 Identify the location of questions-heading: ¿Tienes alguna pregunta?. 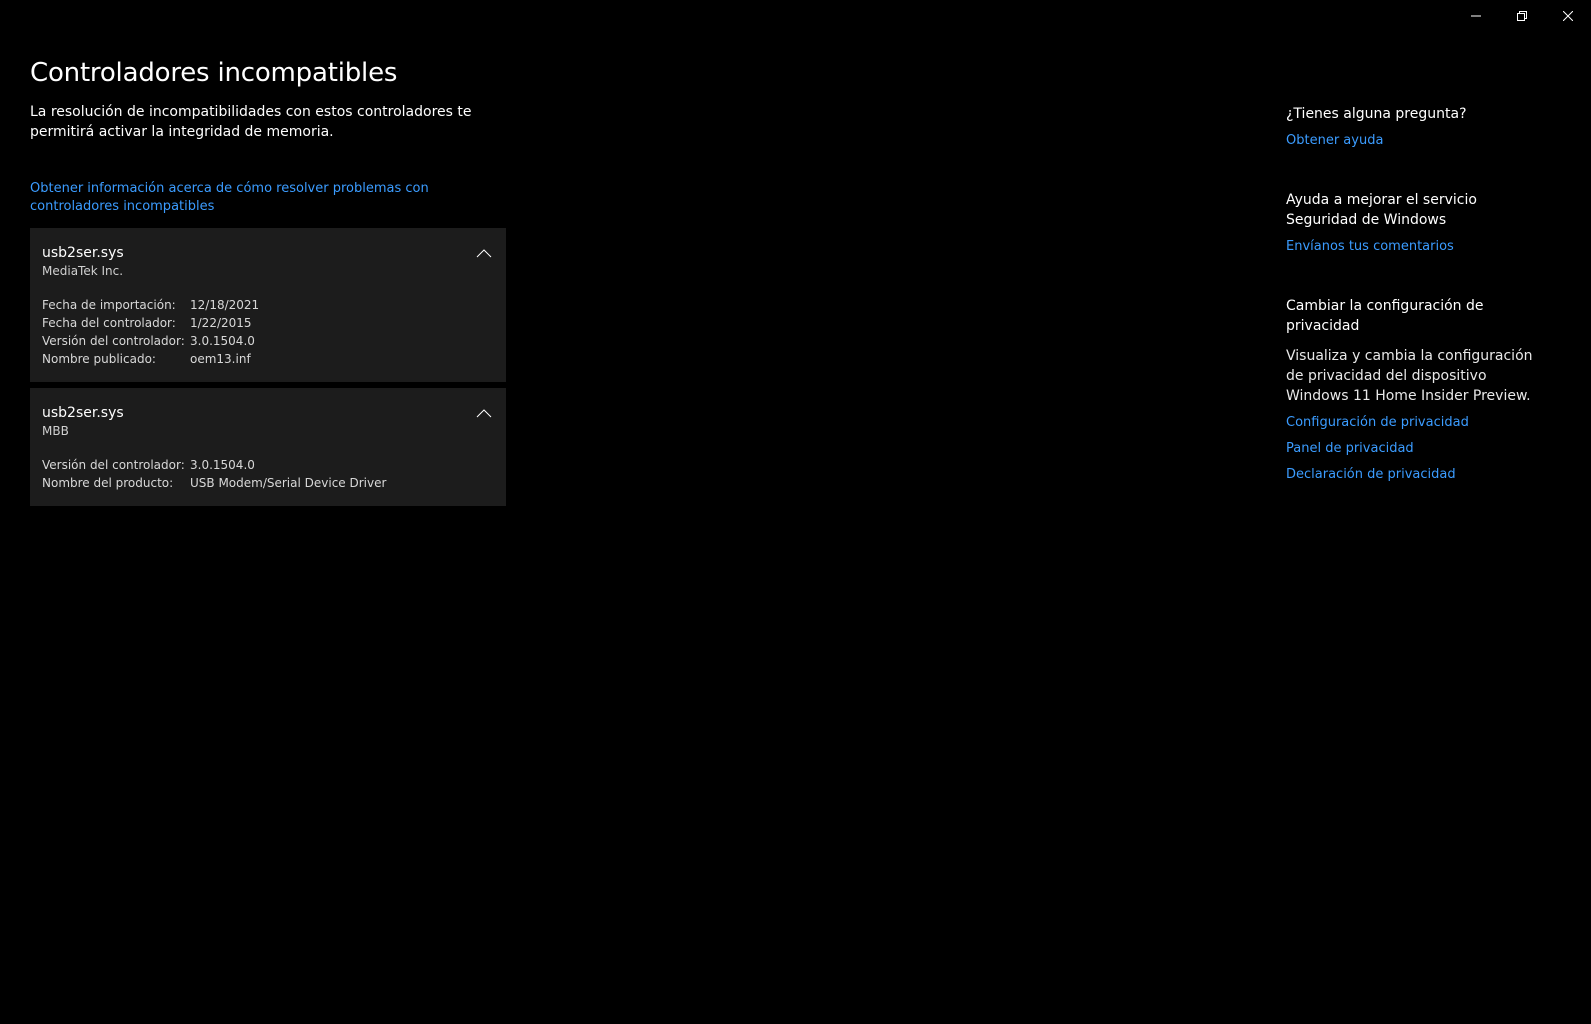
(1376, 114).